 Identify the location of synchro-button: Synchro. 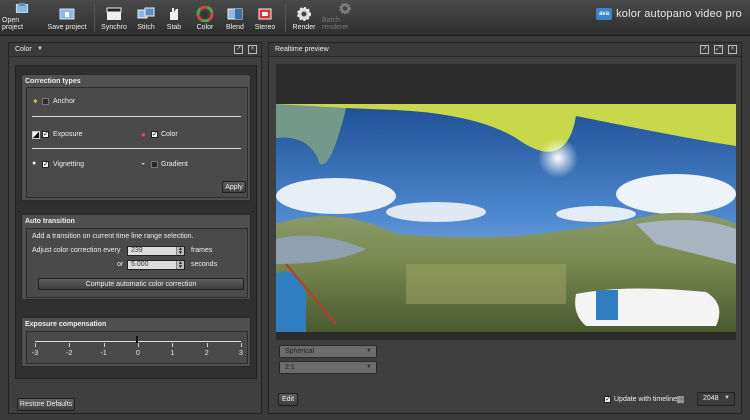
(114, 18).